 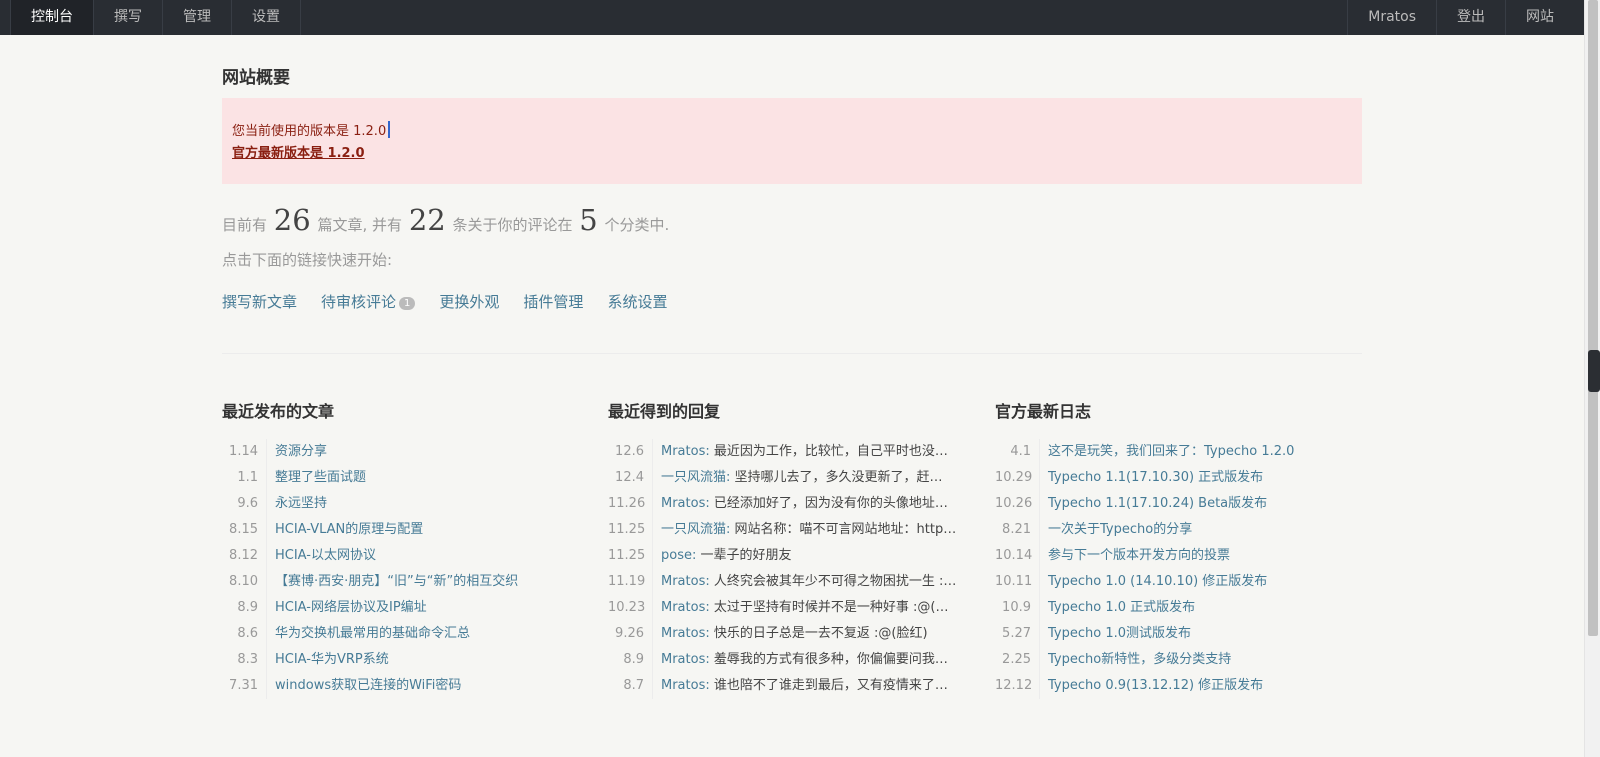 I want to click on post-link: HCIA-以太网协议, so click(x=429, y=556).